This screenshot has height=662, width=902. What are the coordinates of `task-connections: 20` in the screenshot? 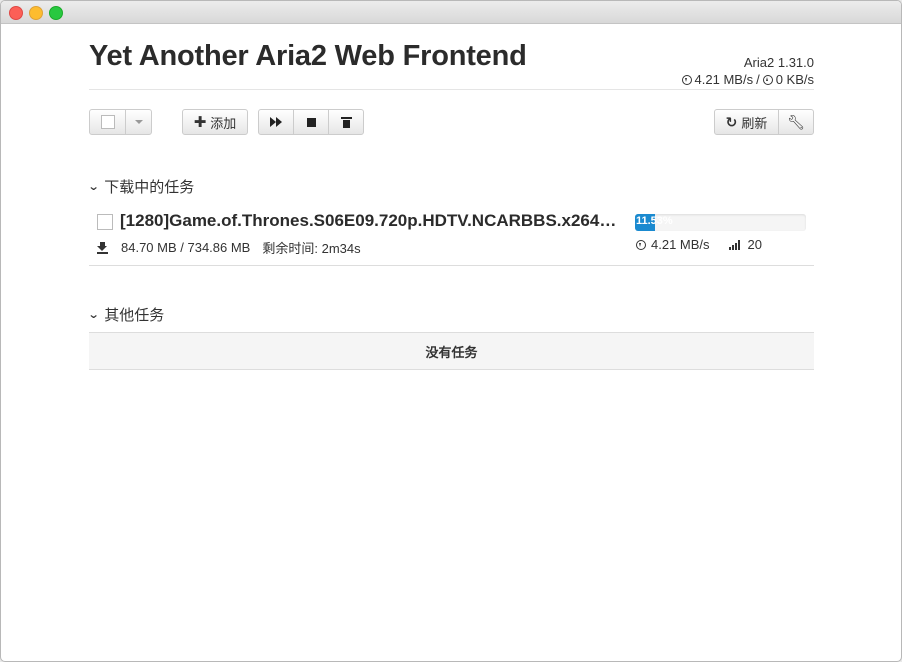 It's located at (754, 244).